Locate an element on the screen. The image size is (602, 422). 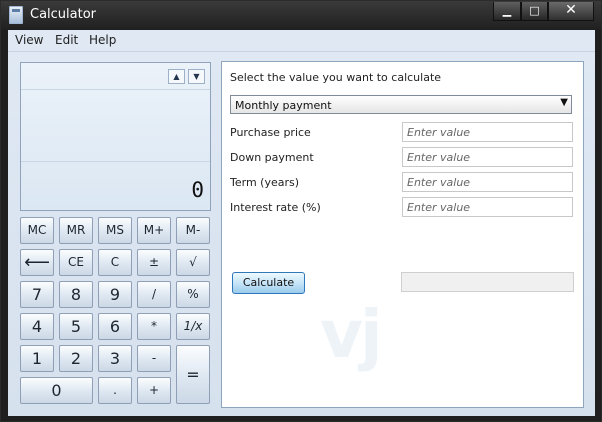
purchase-price-input is located at coordinates (487, 132).